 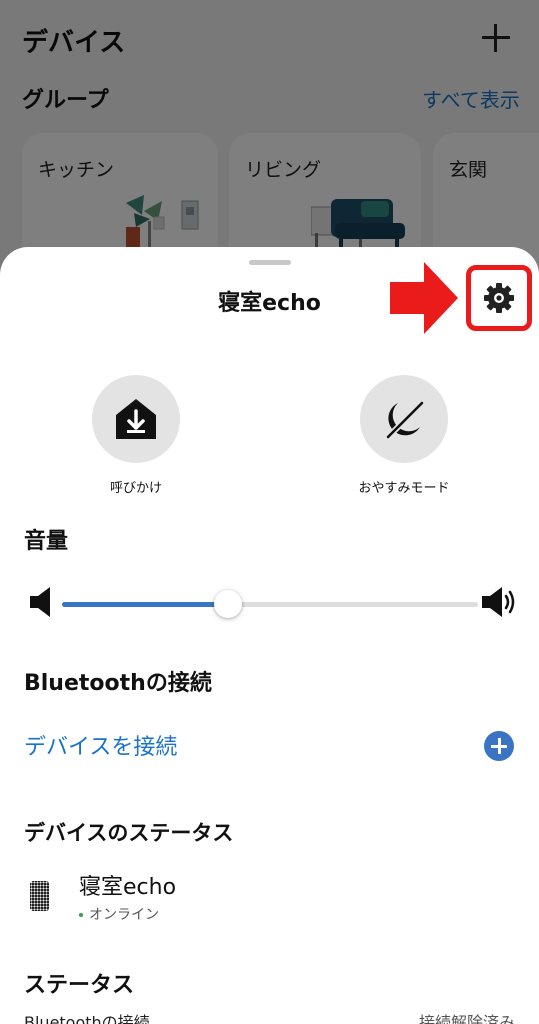 I want to click on connect-device-link: デバイスを接続, so click(x=100, y=745).